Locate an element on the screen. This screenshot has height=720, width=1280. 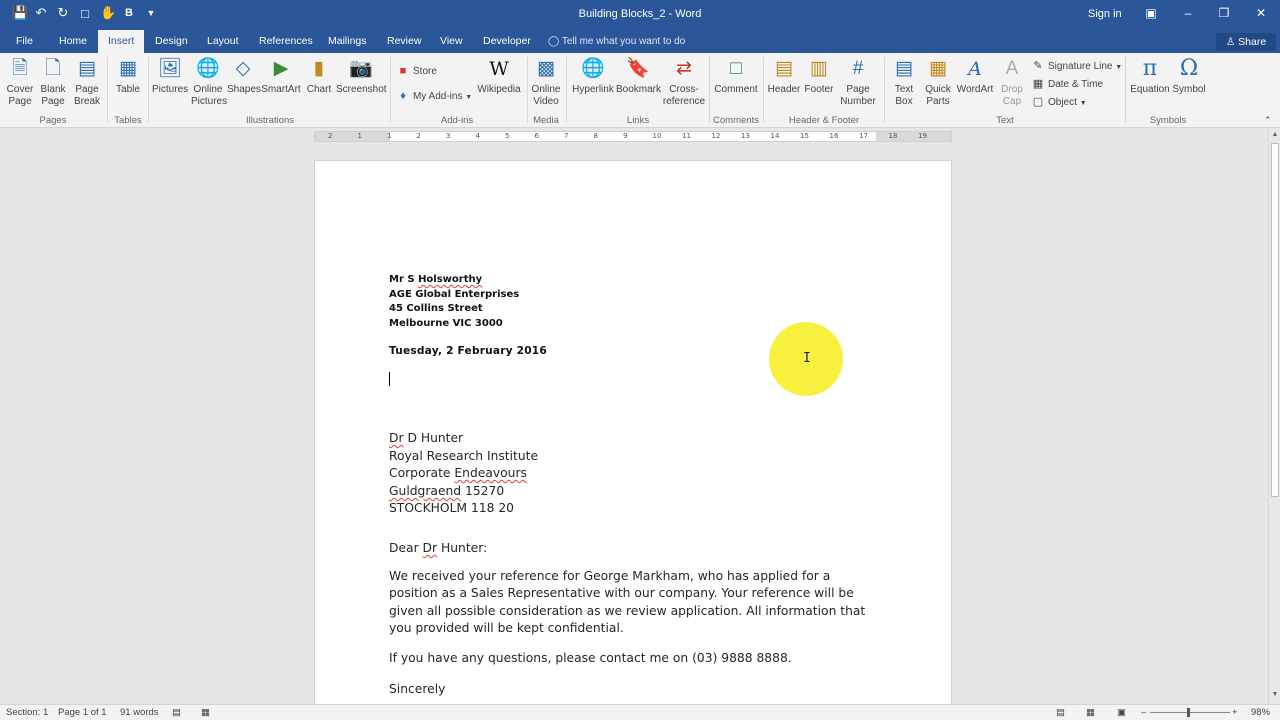
object-button: ▢ Object ▼ is located at coordinates (1059, 101).